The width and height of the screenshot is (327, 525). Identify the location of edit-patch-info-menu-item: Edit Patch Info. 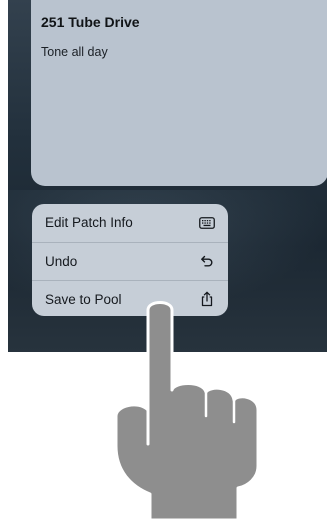
(130, 222).